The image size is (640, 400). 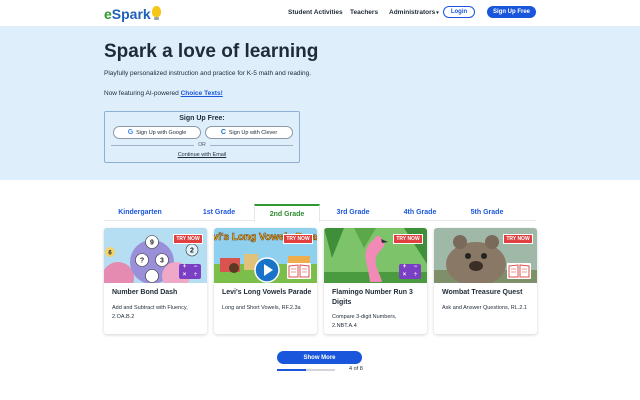 I want to click on tab-kindergarten: Kindergarten, so click(x=140, y=212).